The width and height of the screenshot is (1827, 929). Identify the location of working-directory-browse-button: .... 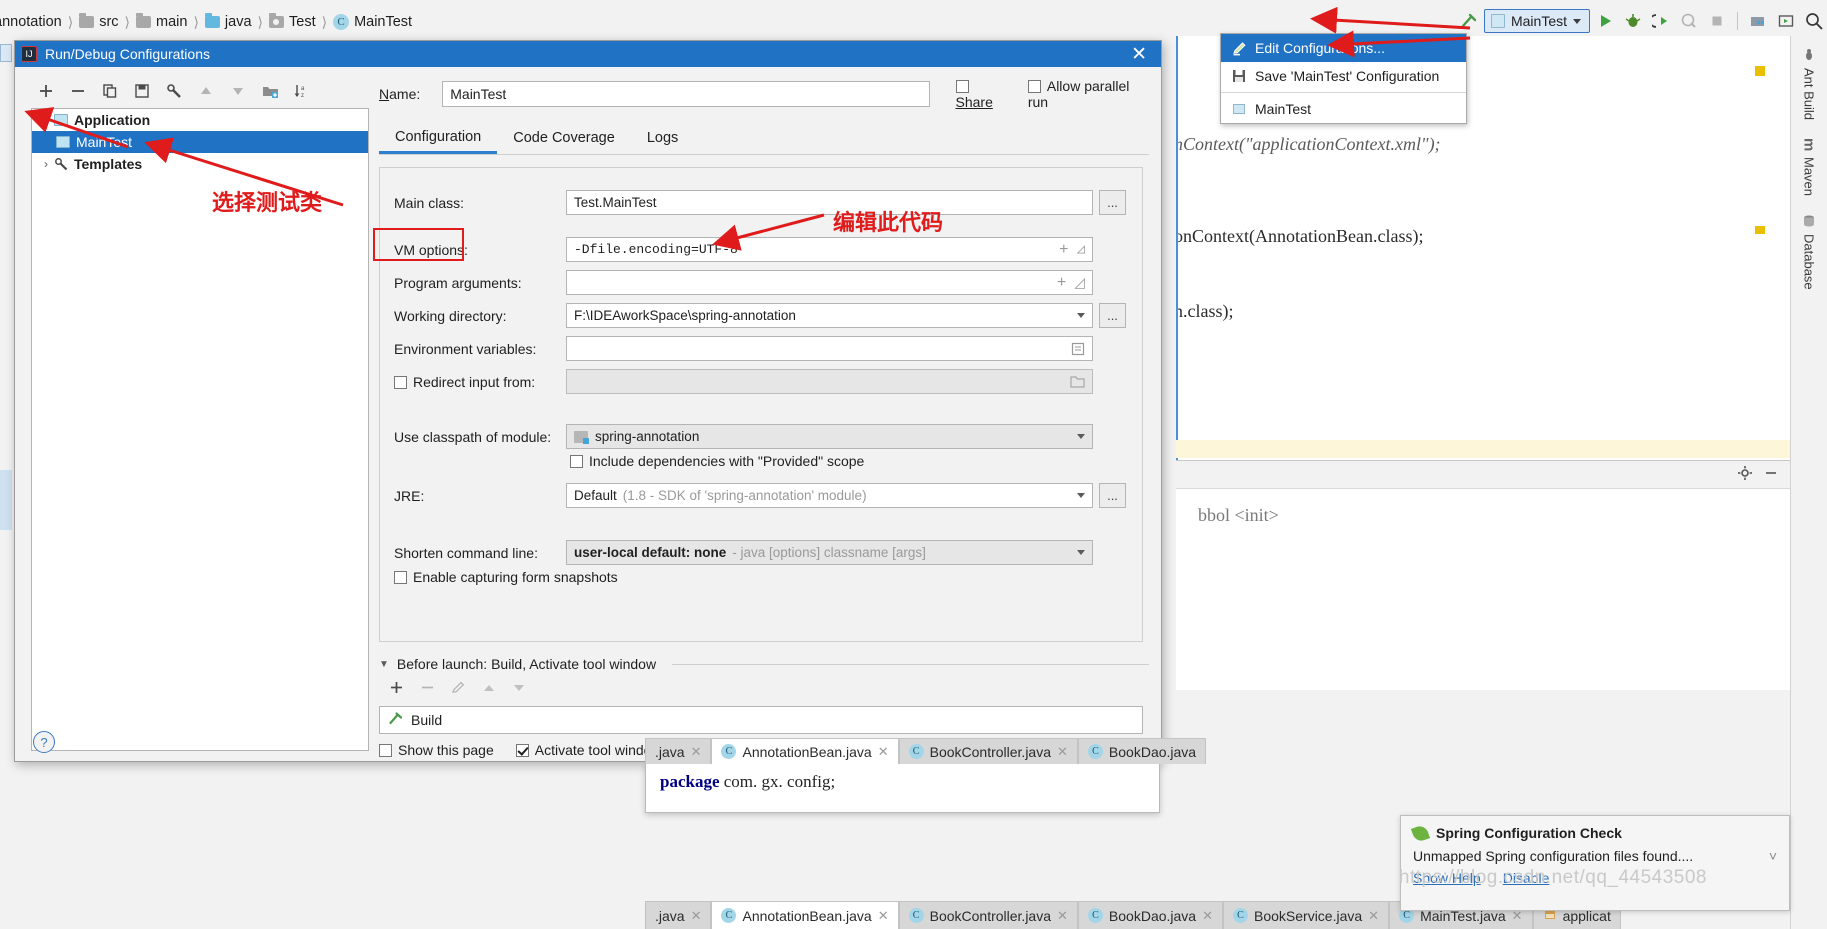
(1112, 315).